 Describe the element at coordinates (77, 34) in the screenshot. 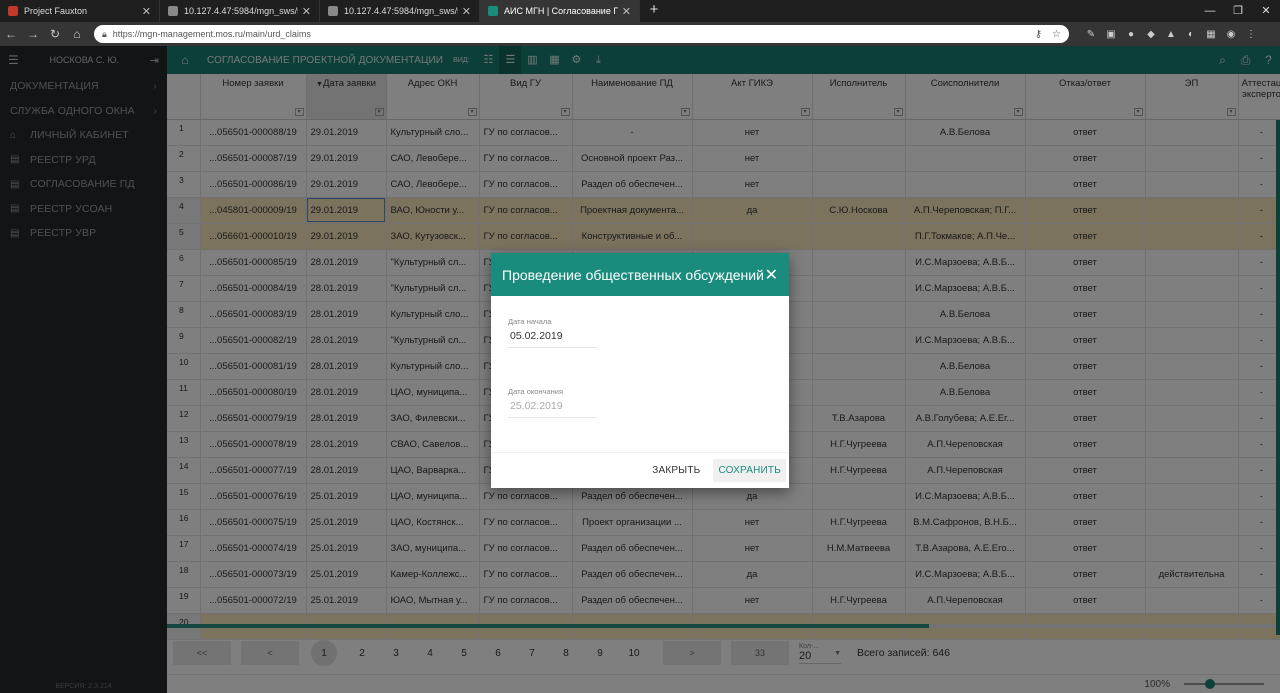

I see `home-browser-icon: ⌂` at that location.